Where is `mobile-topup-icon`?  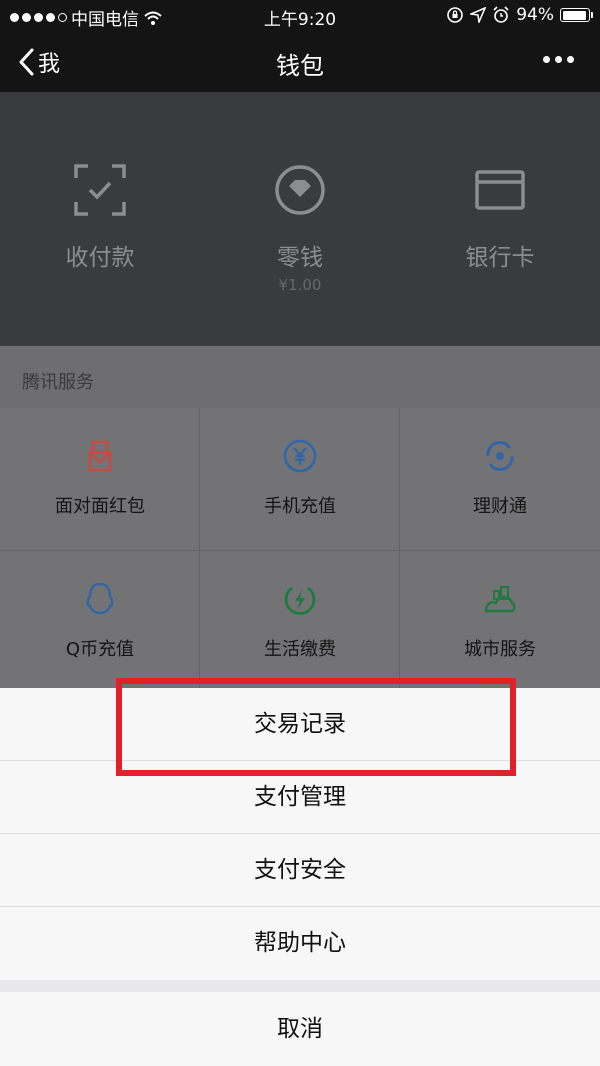
mobile-topup-icon is located at coordinates (300, 456).